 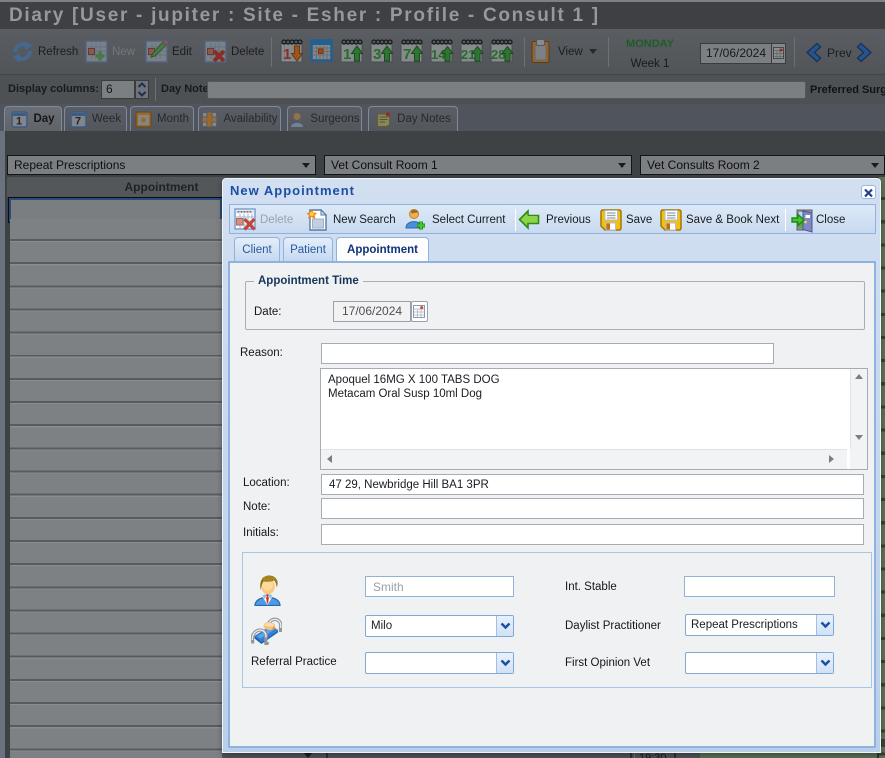 I want to click on svg-text: 21, so click(x=468, y=54).